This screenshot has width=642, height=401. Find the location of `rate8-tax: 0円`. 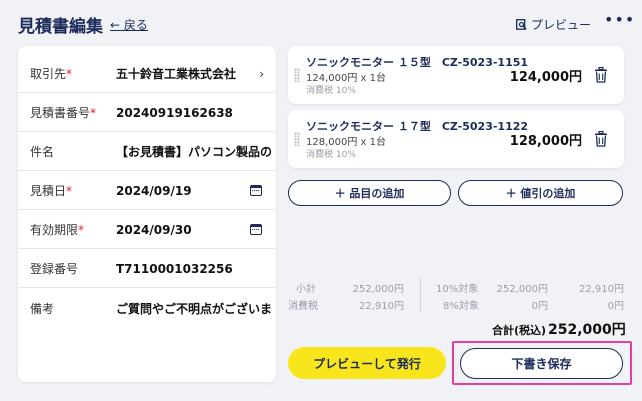

rate8-tax: 0円 is located at coordinates (615, 306).